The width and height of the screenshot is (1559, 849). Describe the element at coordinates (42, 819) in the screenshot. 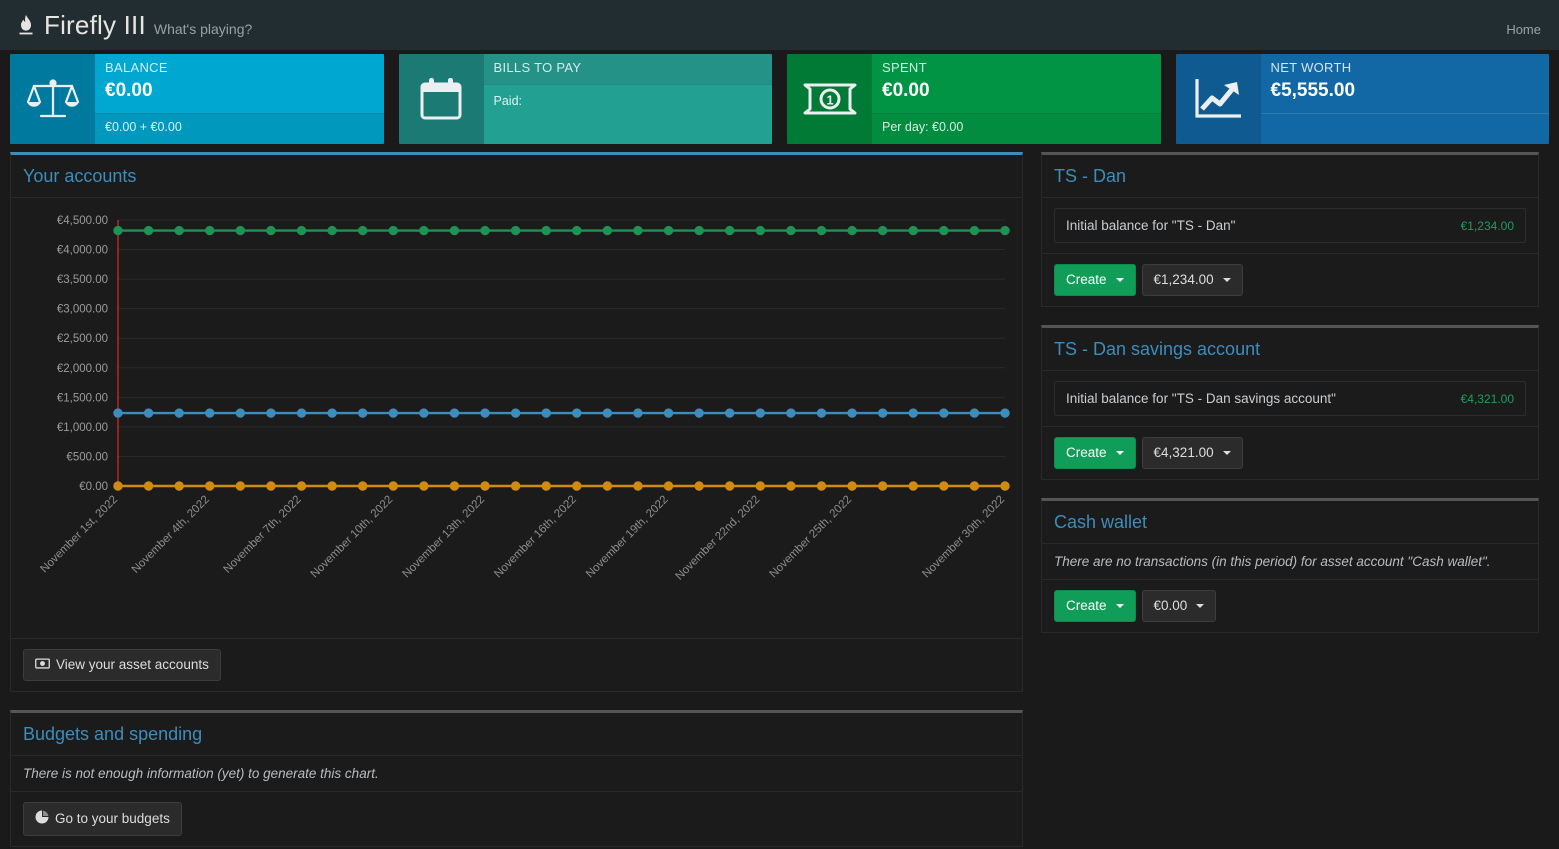

I see `pie-chart-icon` at that location.